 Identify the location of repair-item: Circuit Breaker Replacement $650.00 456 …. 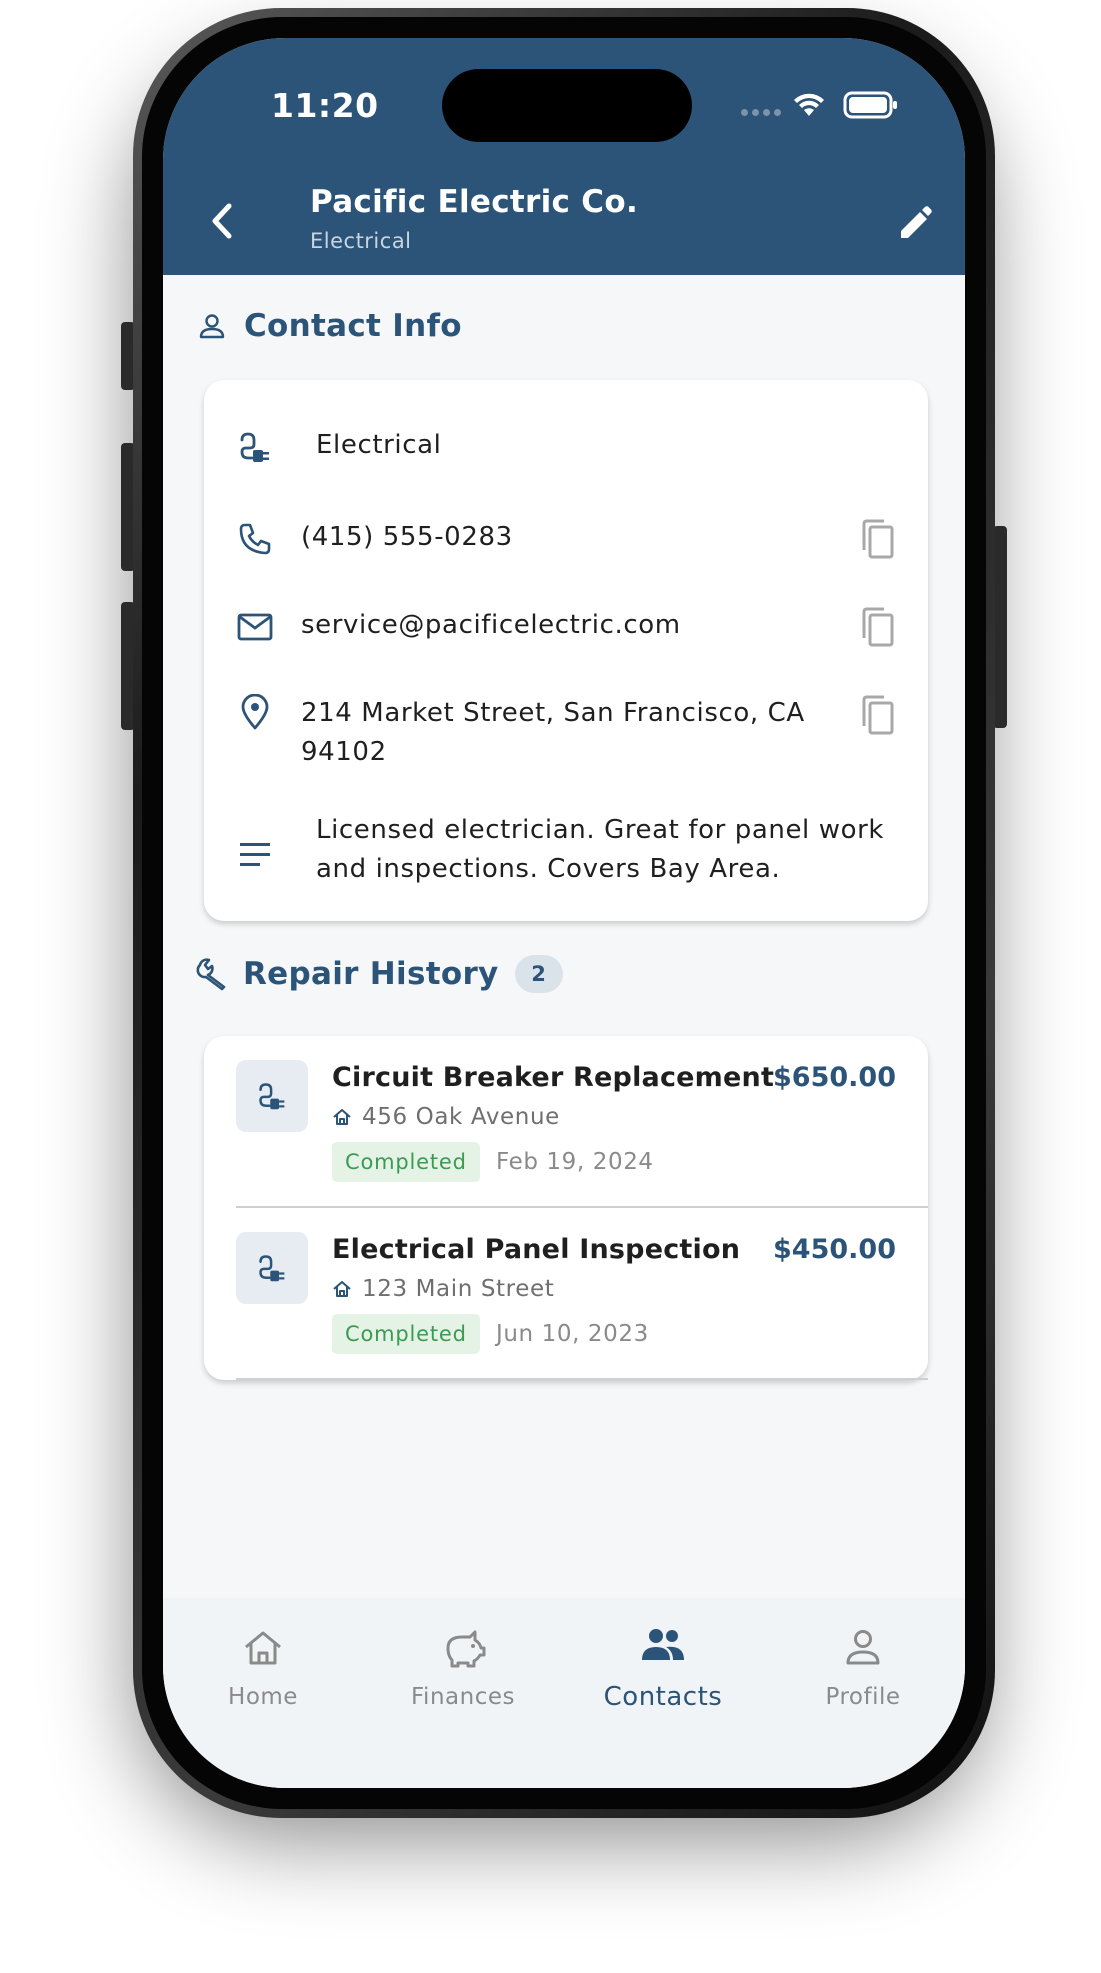
(566, 1122).